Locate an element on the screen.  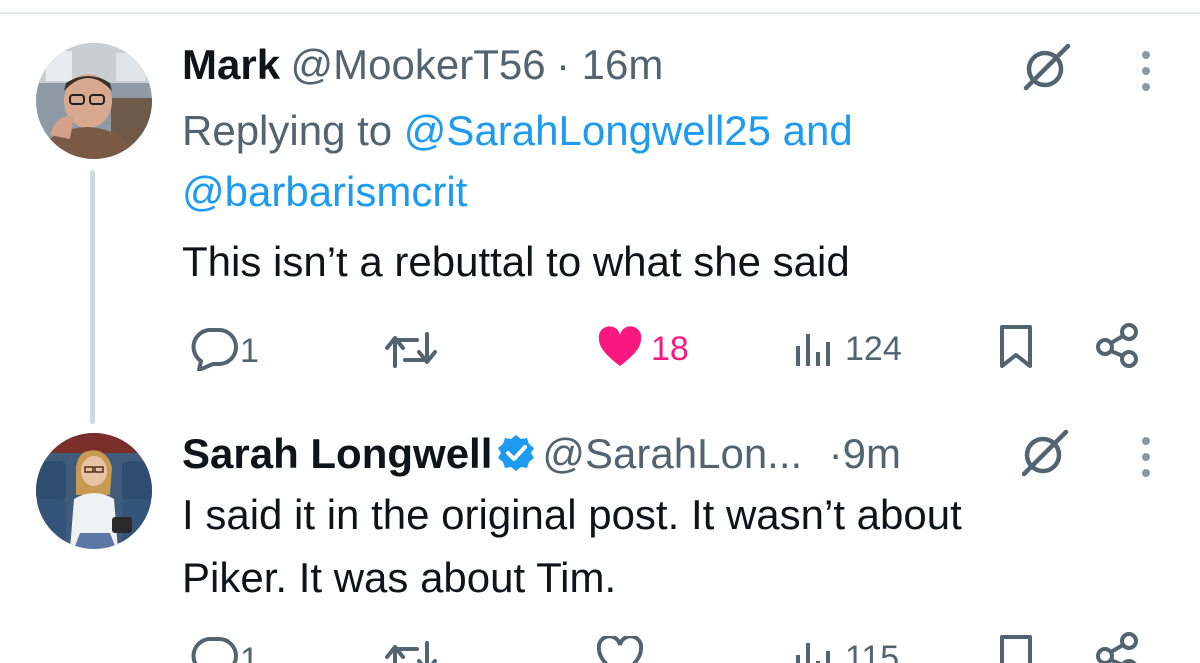
replying-to: Replying to @SarahLongwell25 and is located at coordinates (517, 130).